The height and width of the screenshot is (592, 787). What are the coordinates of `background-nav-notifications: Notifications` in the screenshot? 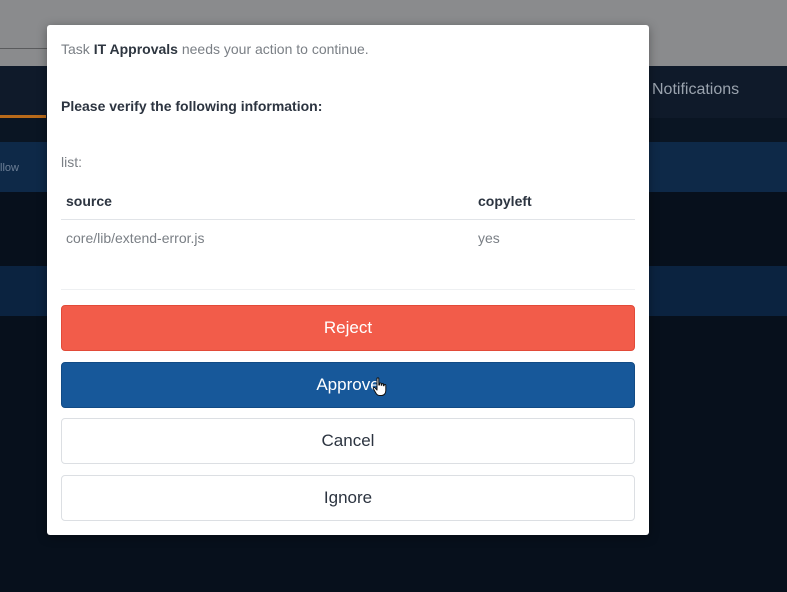 It's located at (696, 89).